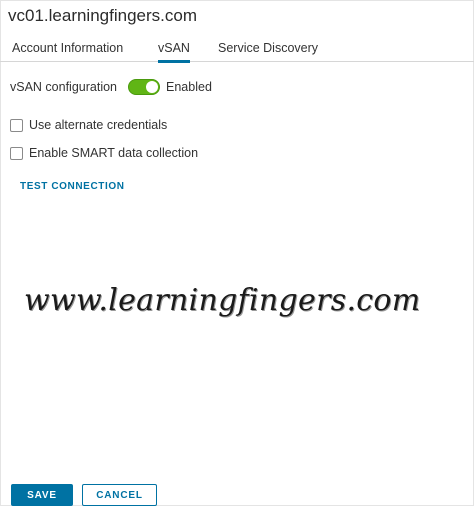 Image resolution: width=474 pixels, height=506 pixels. What do you see at coordinates (113, 153) in the screenshot?
I see `smart-data-label: Enable SMART data collection` at bounding box center [113, 153].